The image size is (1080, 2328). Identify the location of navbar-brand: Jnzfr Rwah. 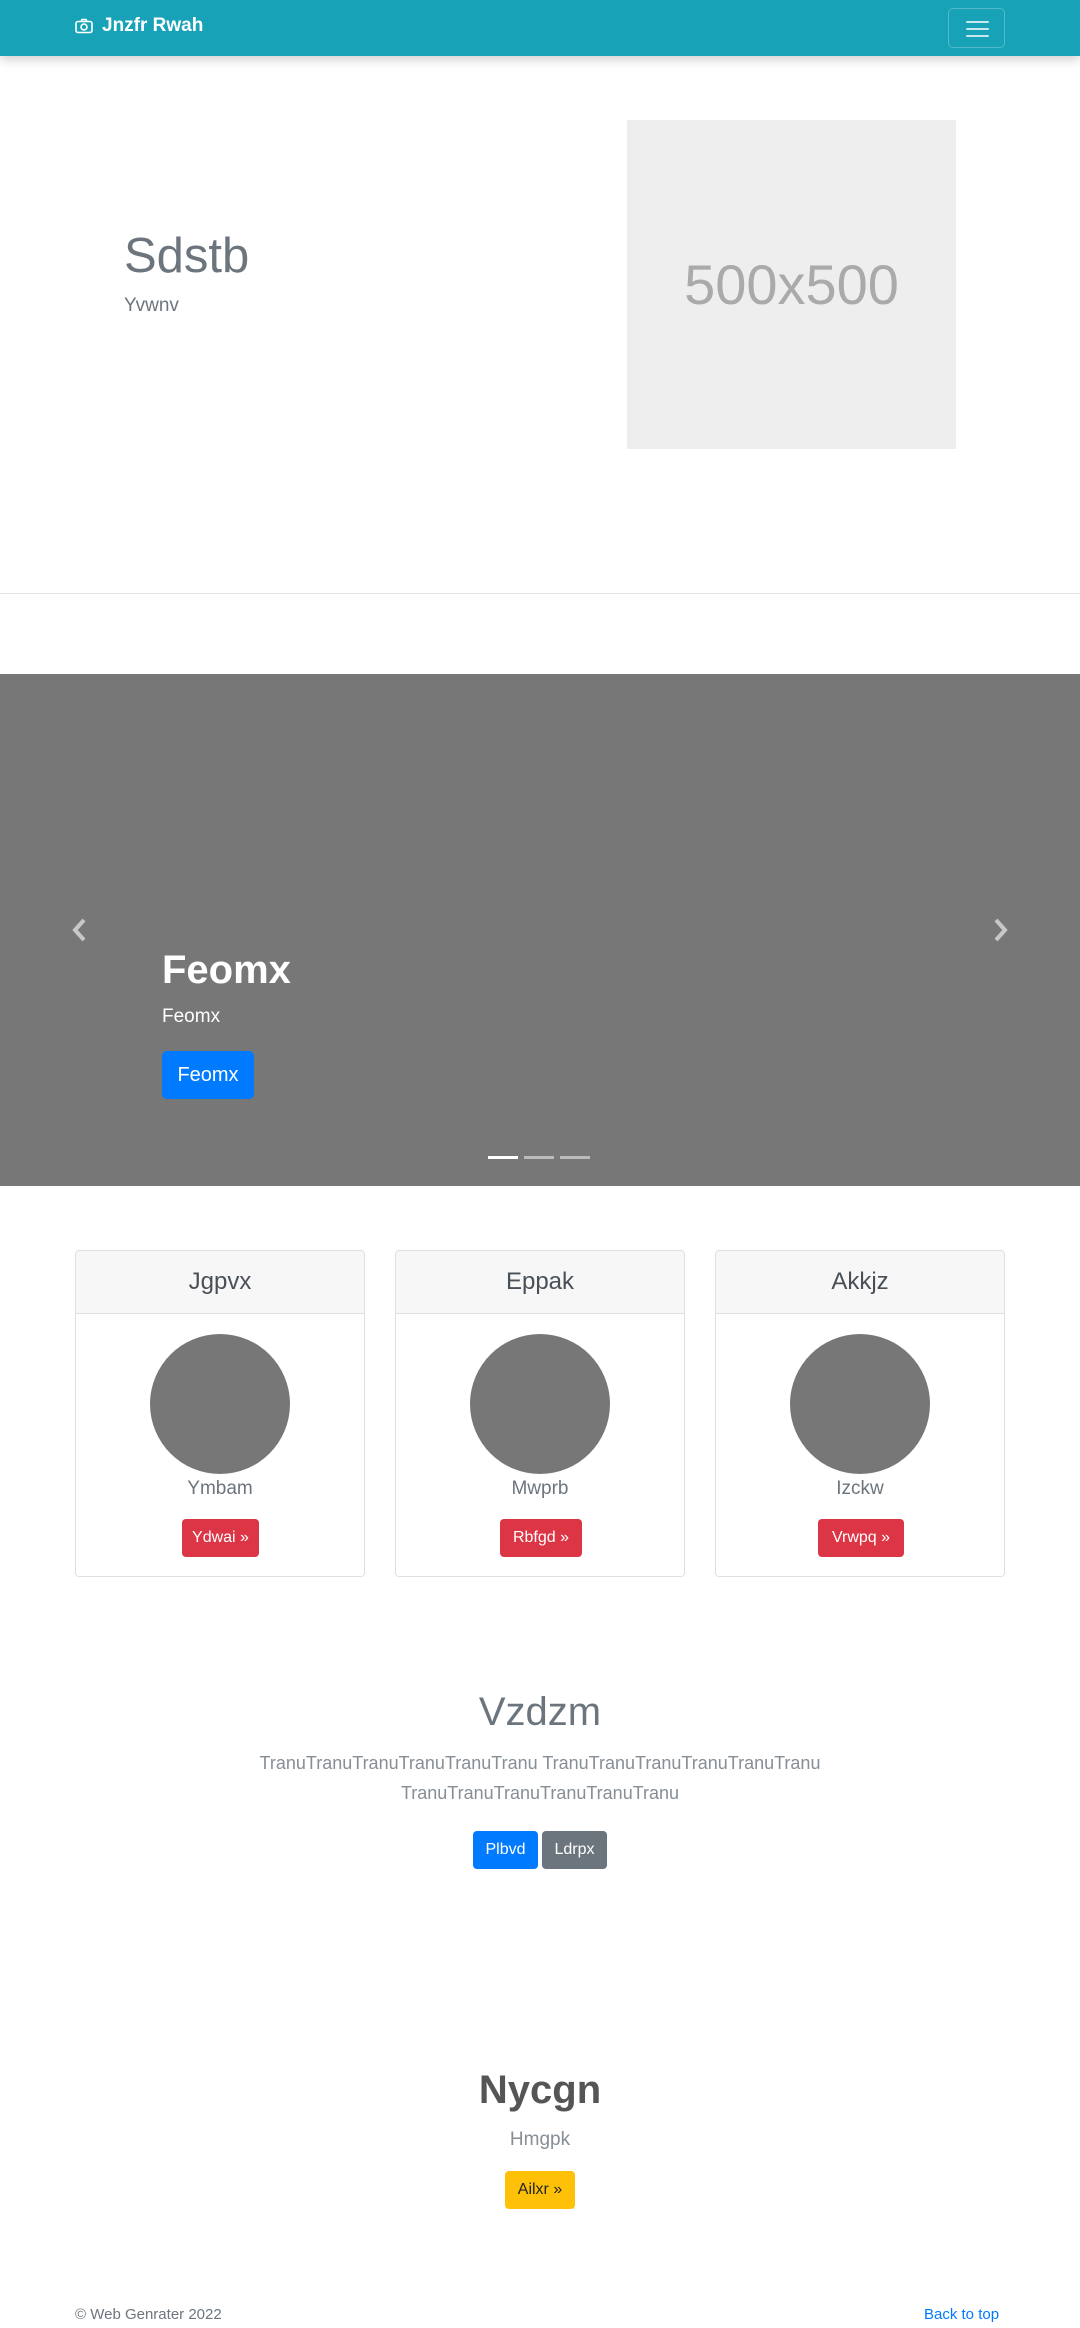
(139, 26).